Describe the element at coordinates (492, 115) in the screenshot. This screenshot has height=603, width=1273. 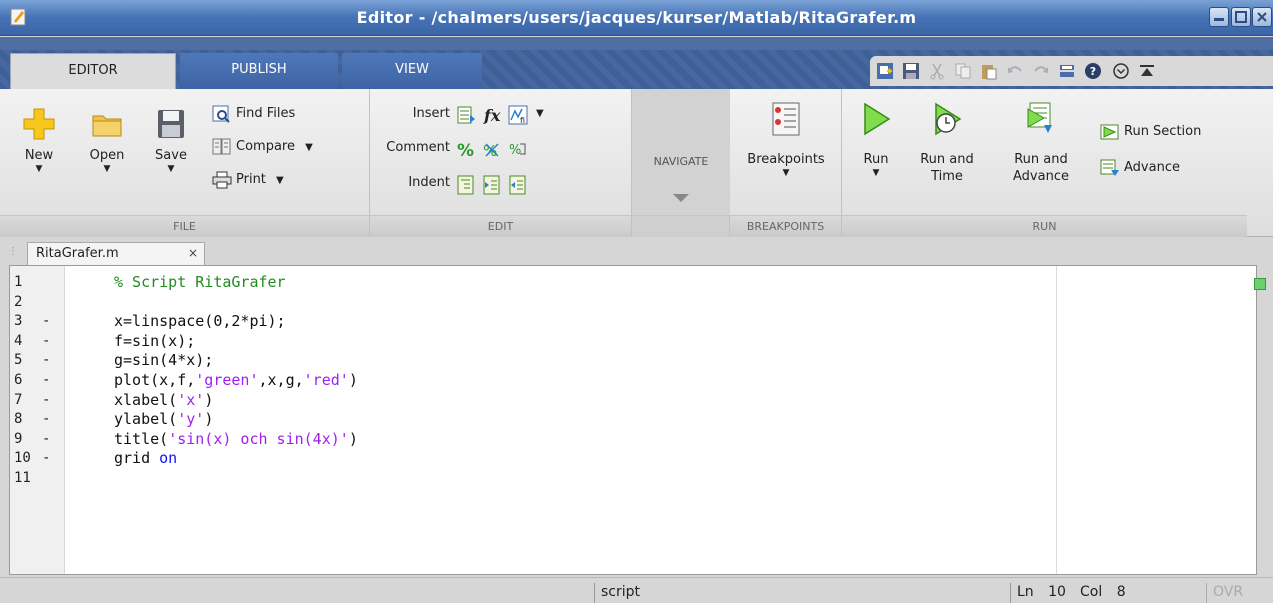
I see `insert-function-icon: fx` at that location.